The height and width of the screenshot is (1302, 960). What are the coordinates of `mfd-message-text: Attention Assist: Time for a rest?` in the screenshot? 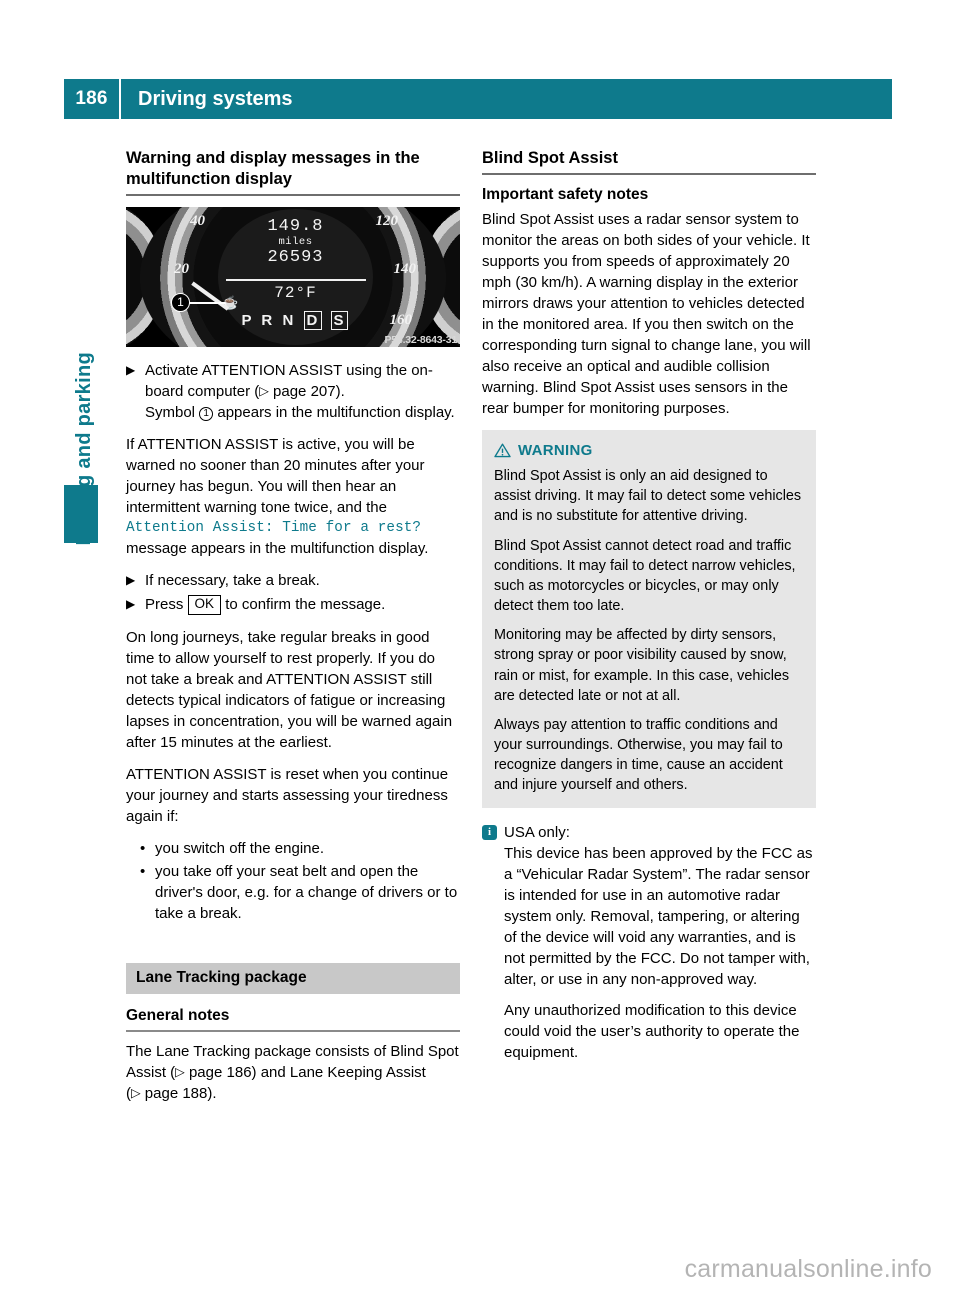 It's located at (274, 528).